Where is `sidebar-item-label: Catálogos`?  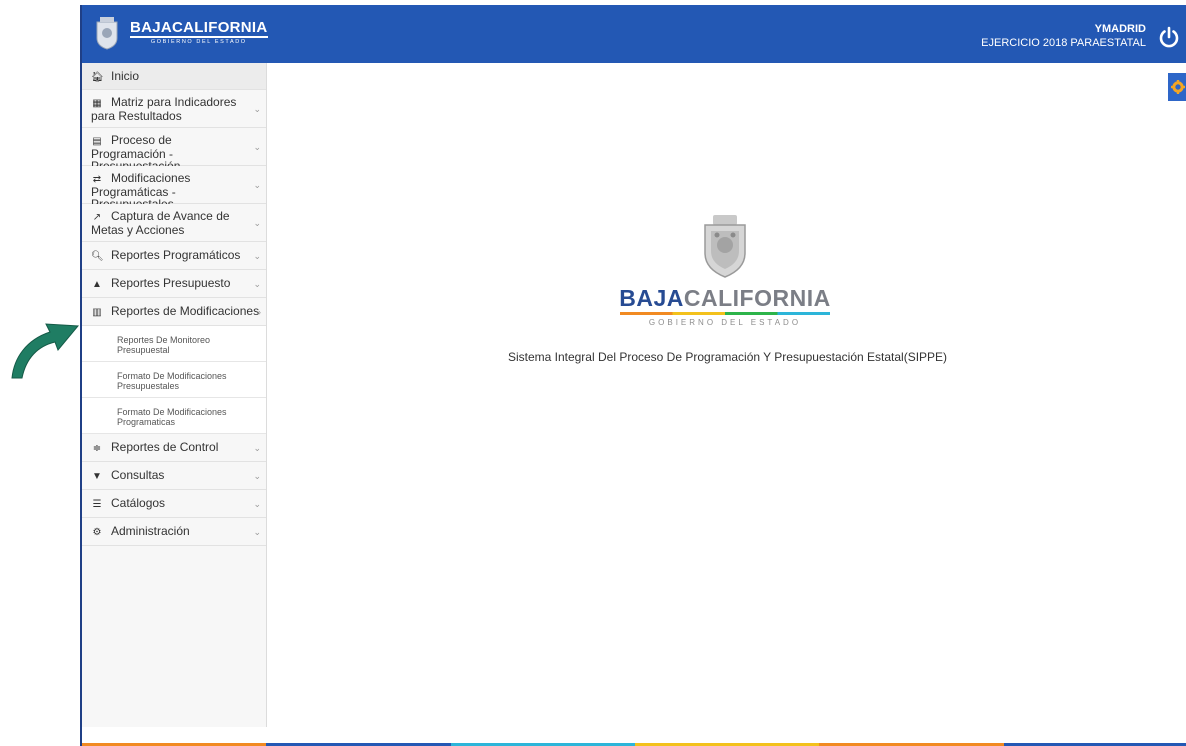
sidebar-item-label: Catálogos is located at coordinates (138, 503).